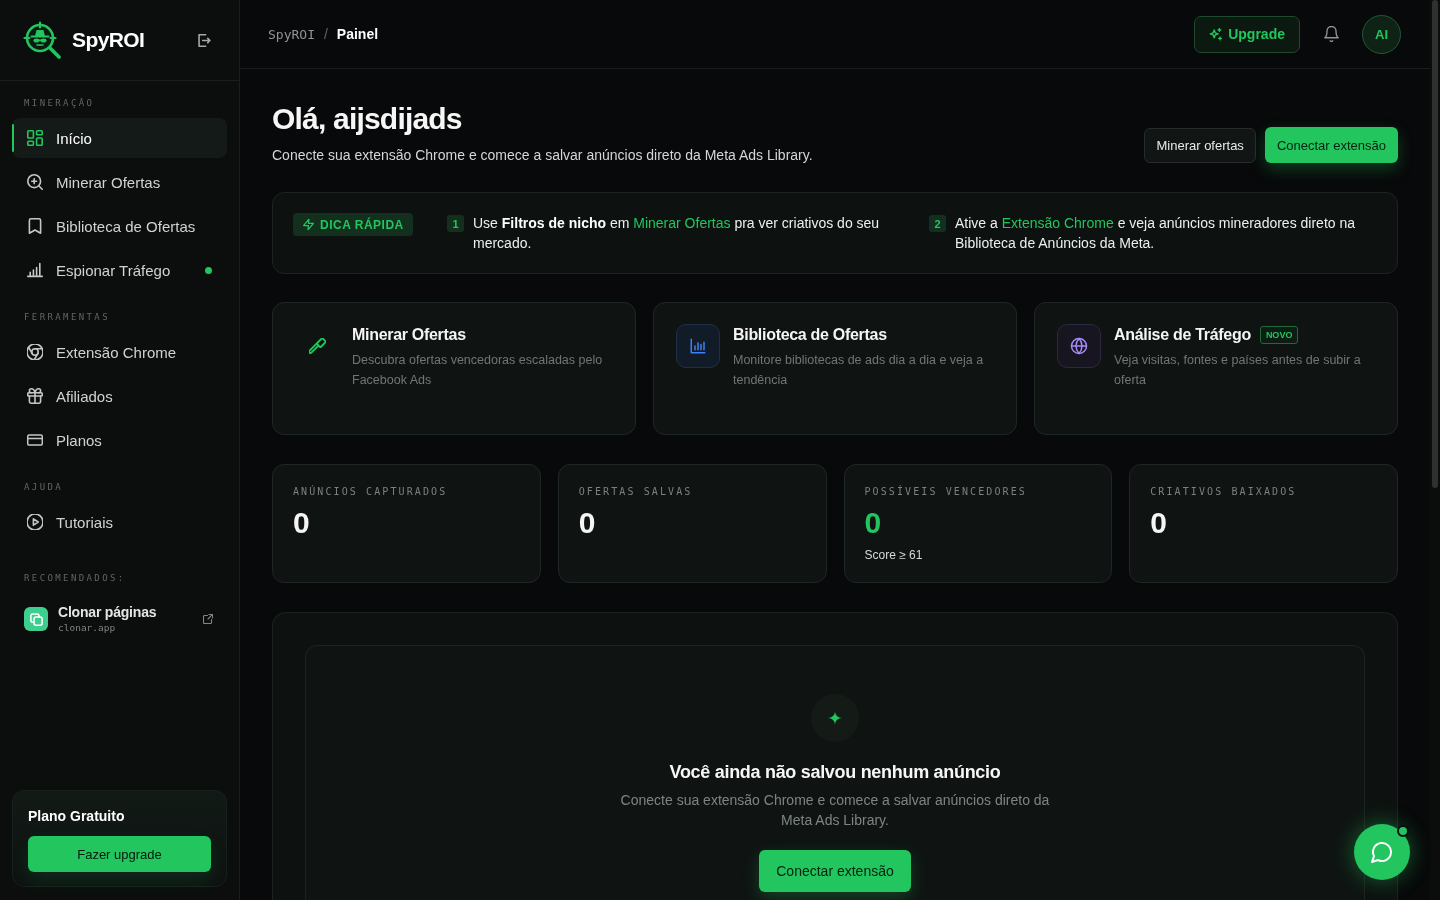  Describe the element at coordinates (682, 223) in the screenshot. I see `tip-link: Minerar Ofertas` at that location.